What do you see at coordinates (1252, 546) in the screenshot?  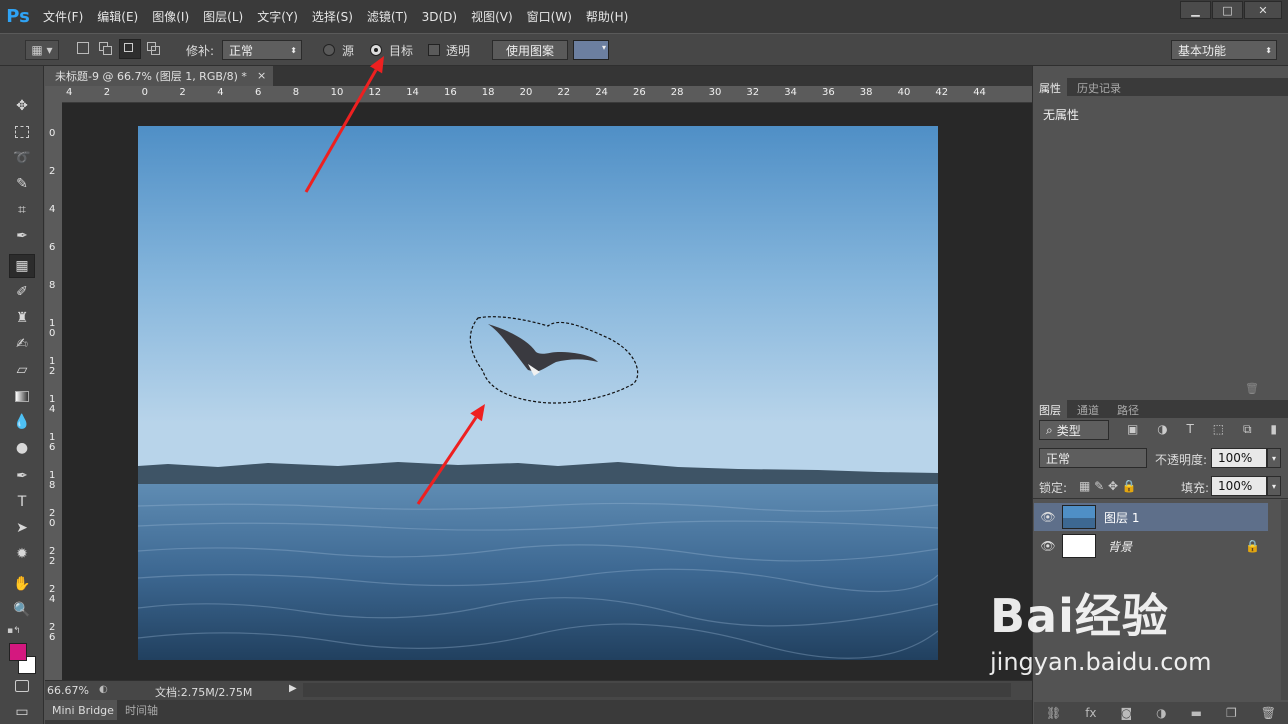 I see `lock-icon: 🔒` at bounding box center [1252, 546].